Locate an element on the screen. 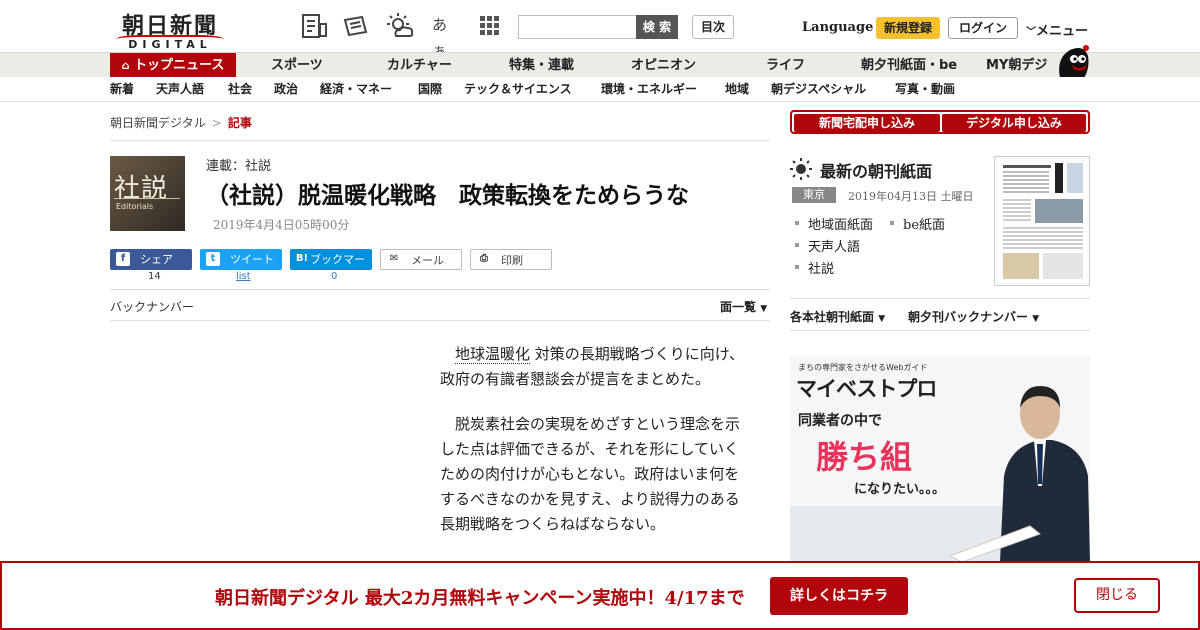  toc-button: 目次 is located at coordinates (713, 27).